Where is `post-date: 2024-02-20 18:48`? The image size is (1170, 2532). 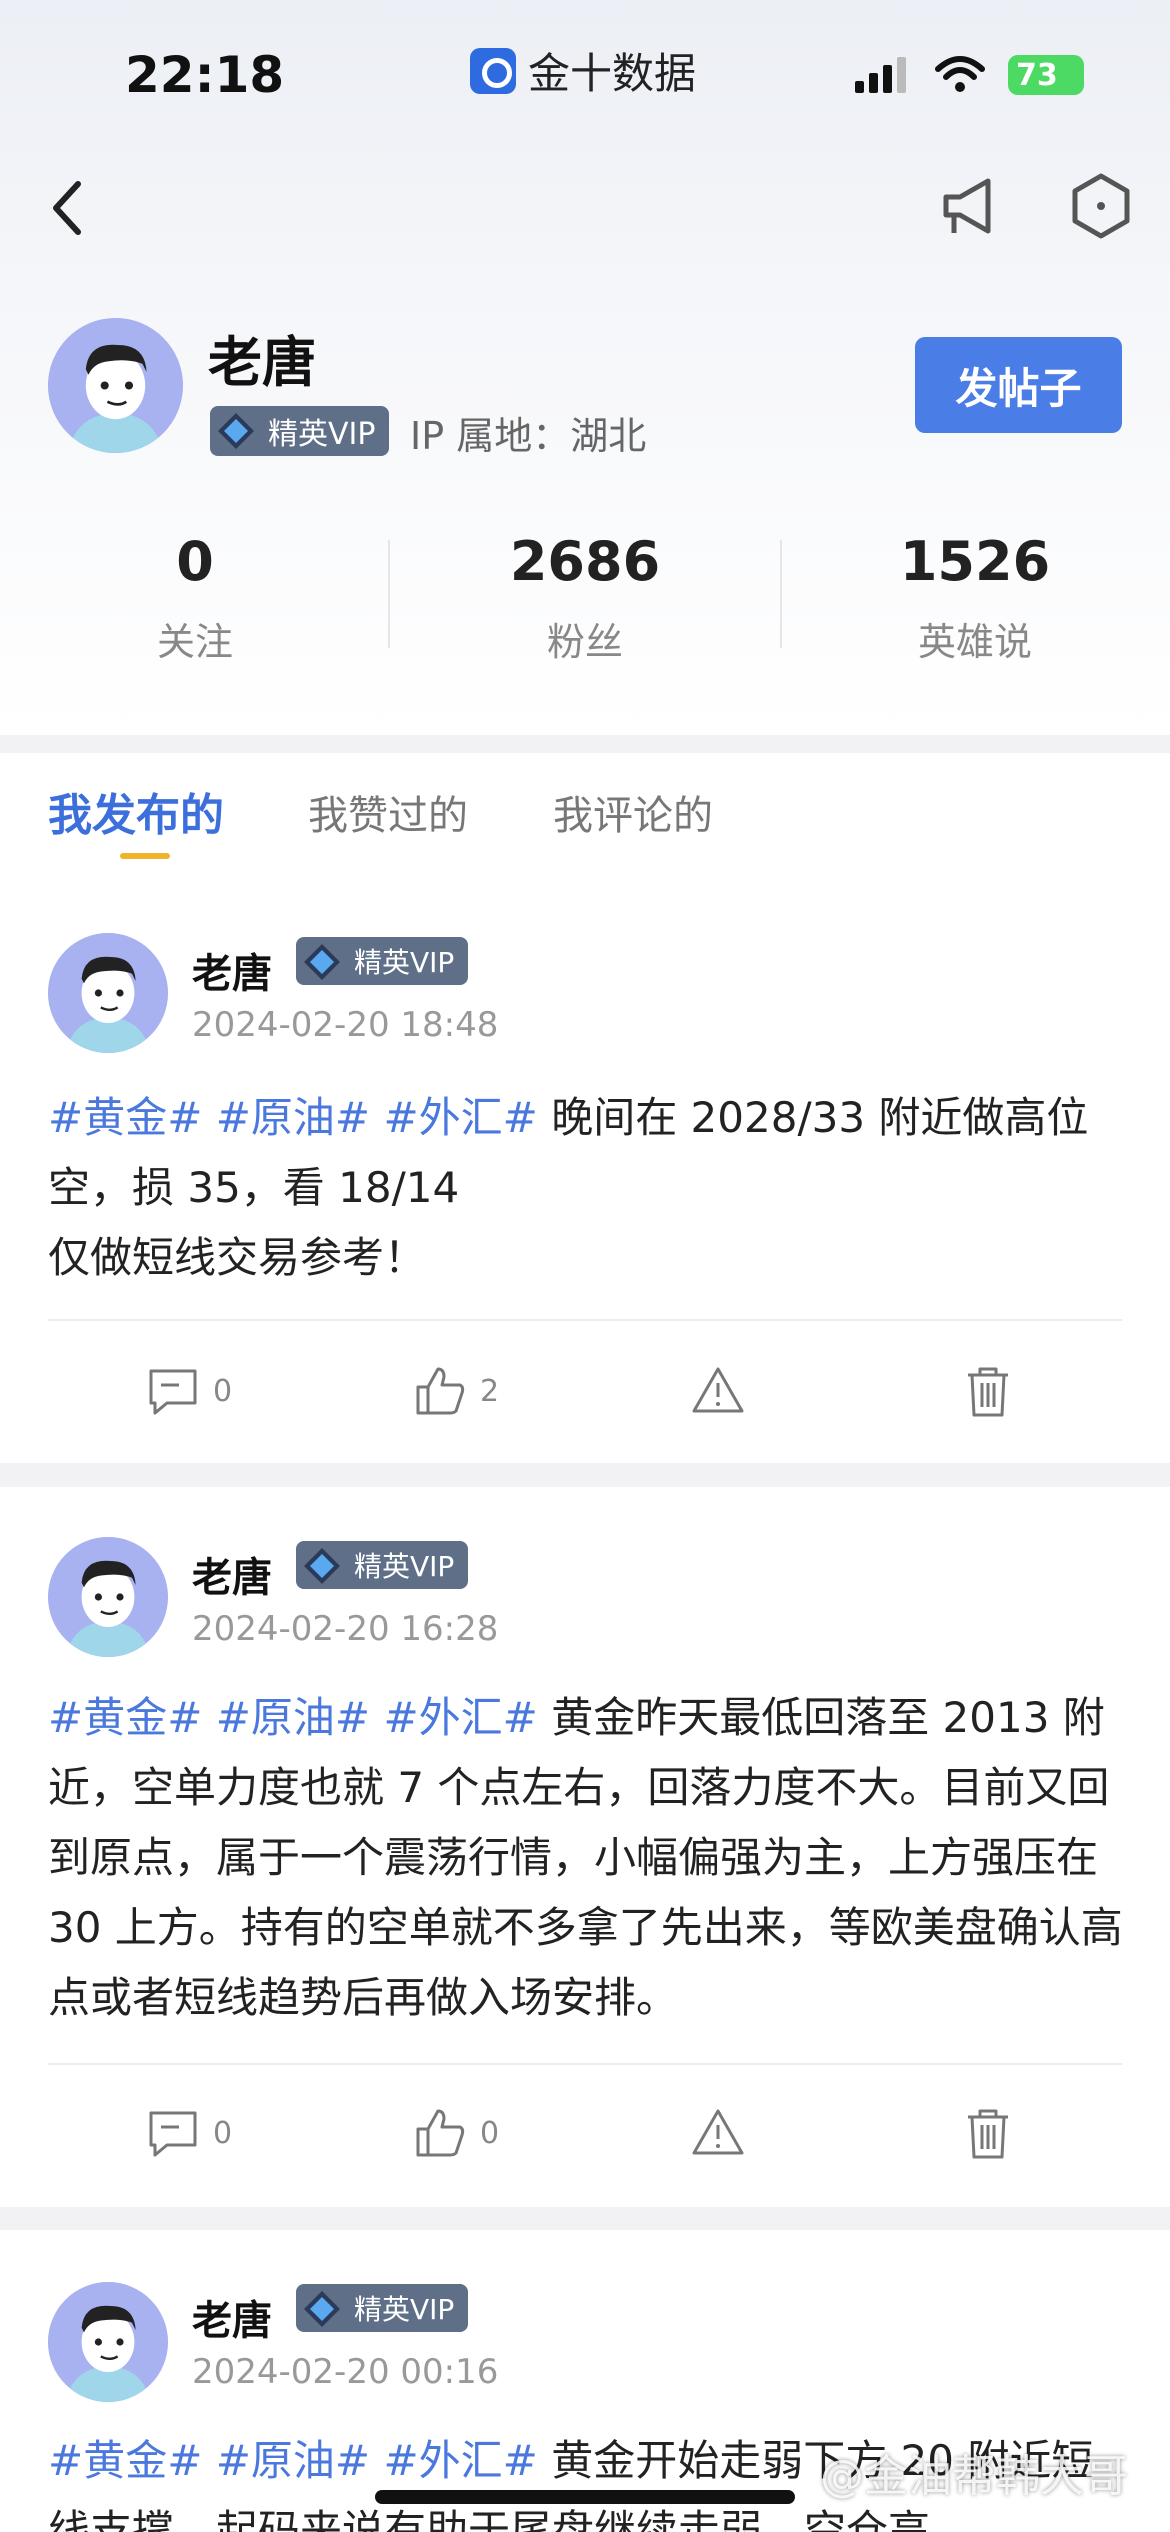 post-date: 2024-02-20 18:48 is located at coordinates (345, 1025).